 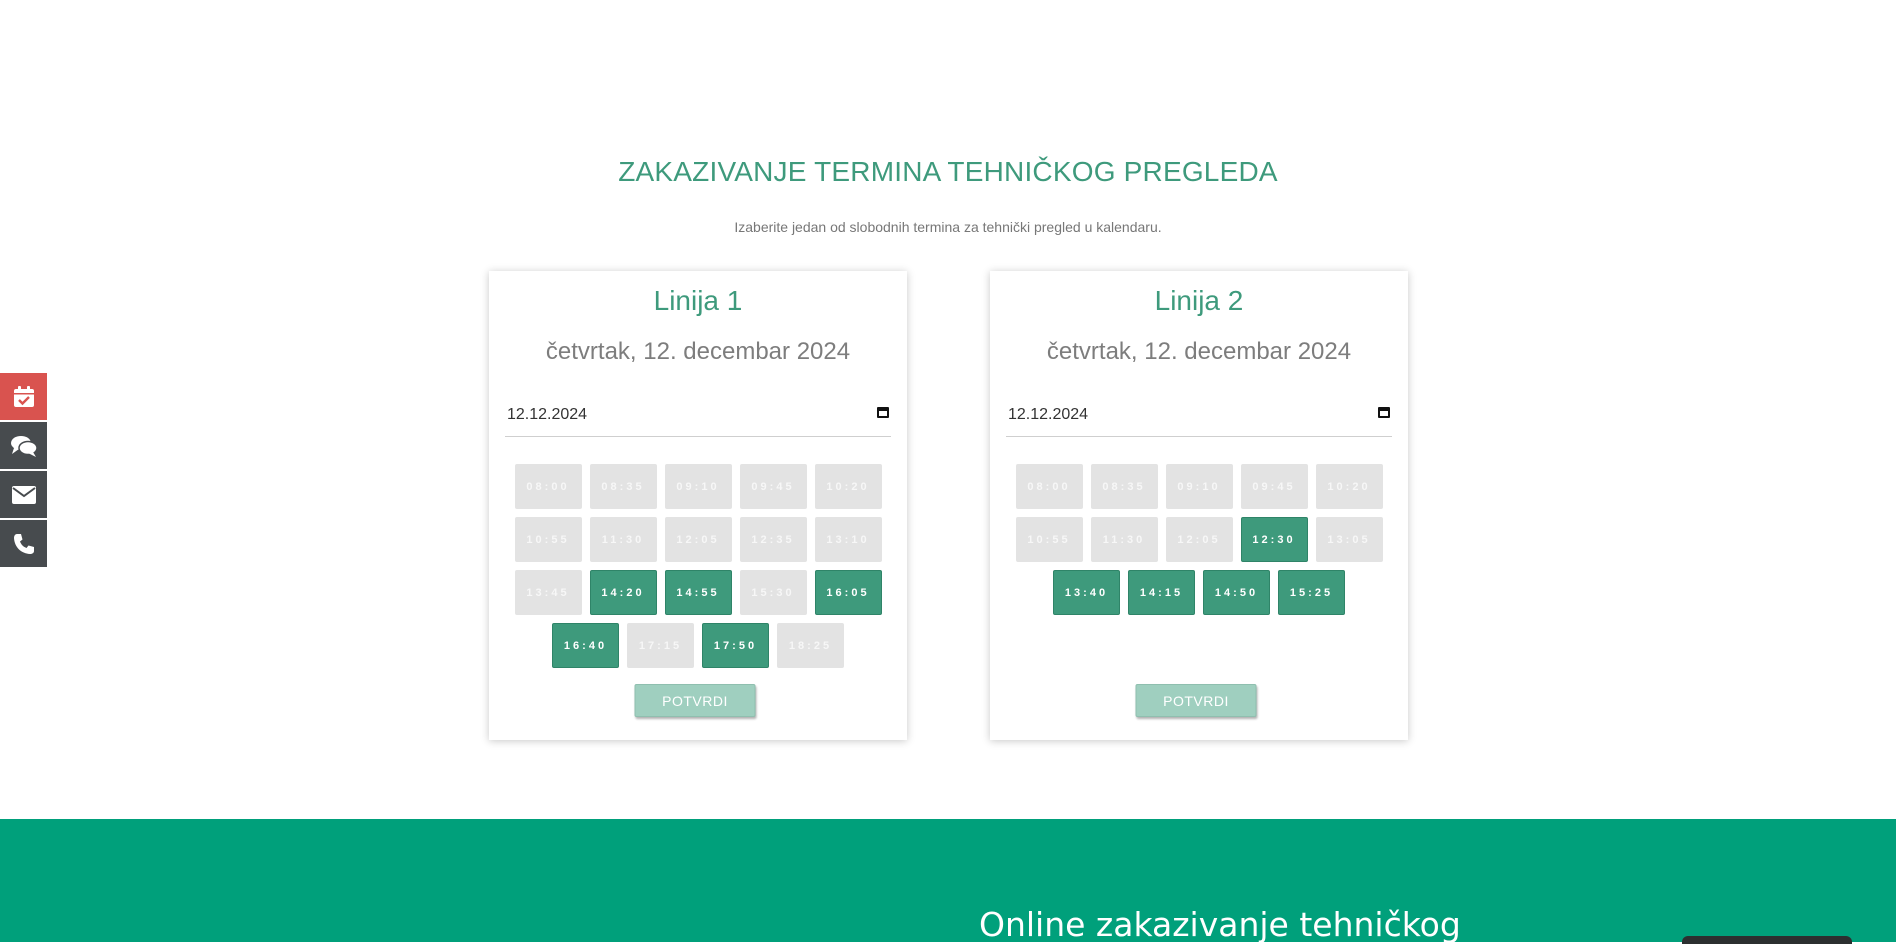 I want to click on contact-sidebar, so click(x=23, y=471).